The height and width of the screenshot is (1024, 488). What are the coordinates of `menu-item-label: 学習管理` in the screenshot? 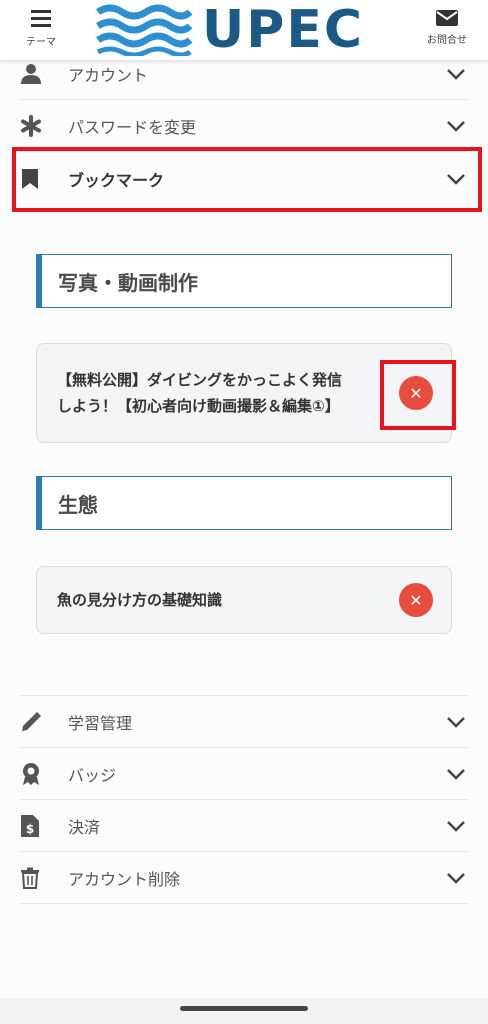 It's located at (100, 723).